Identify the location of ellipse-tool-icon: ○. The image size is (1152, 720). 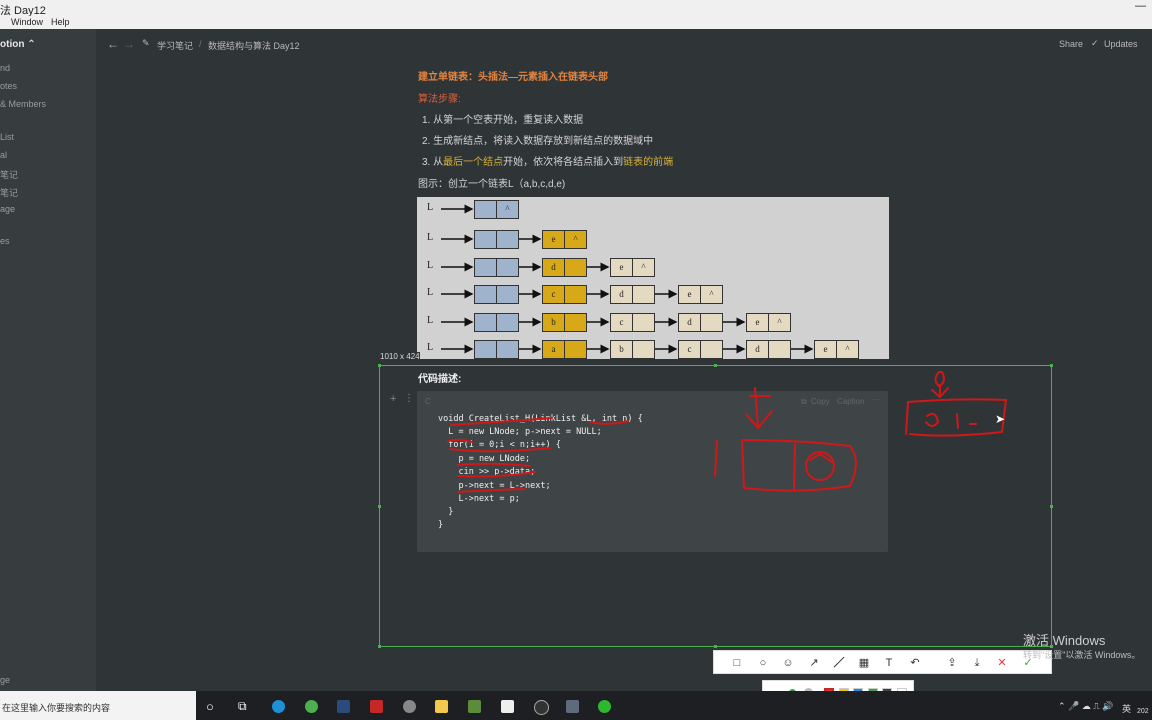
(763, 663).